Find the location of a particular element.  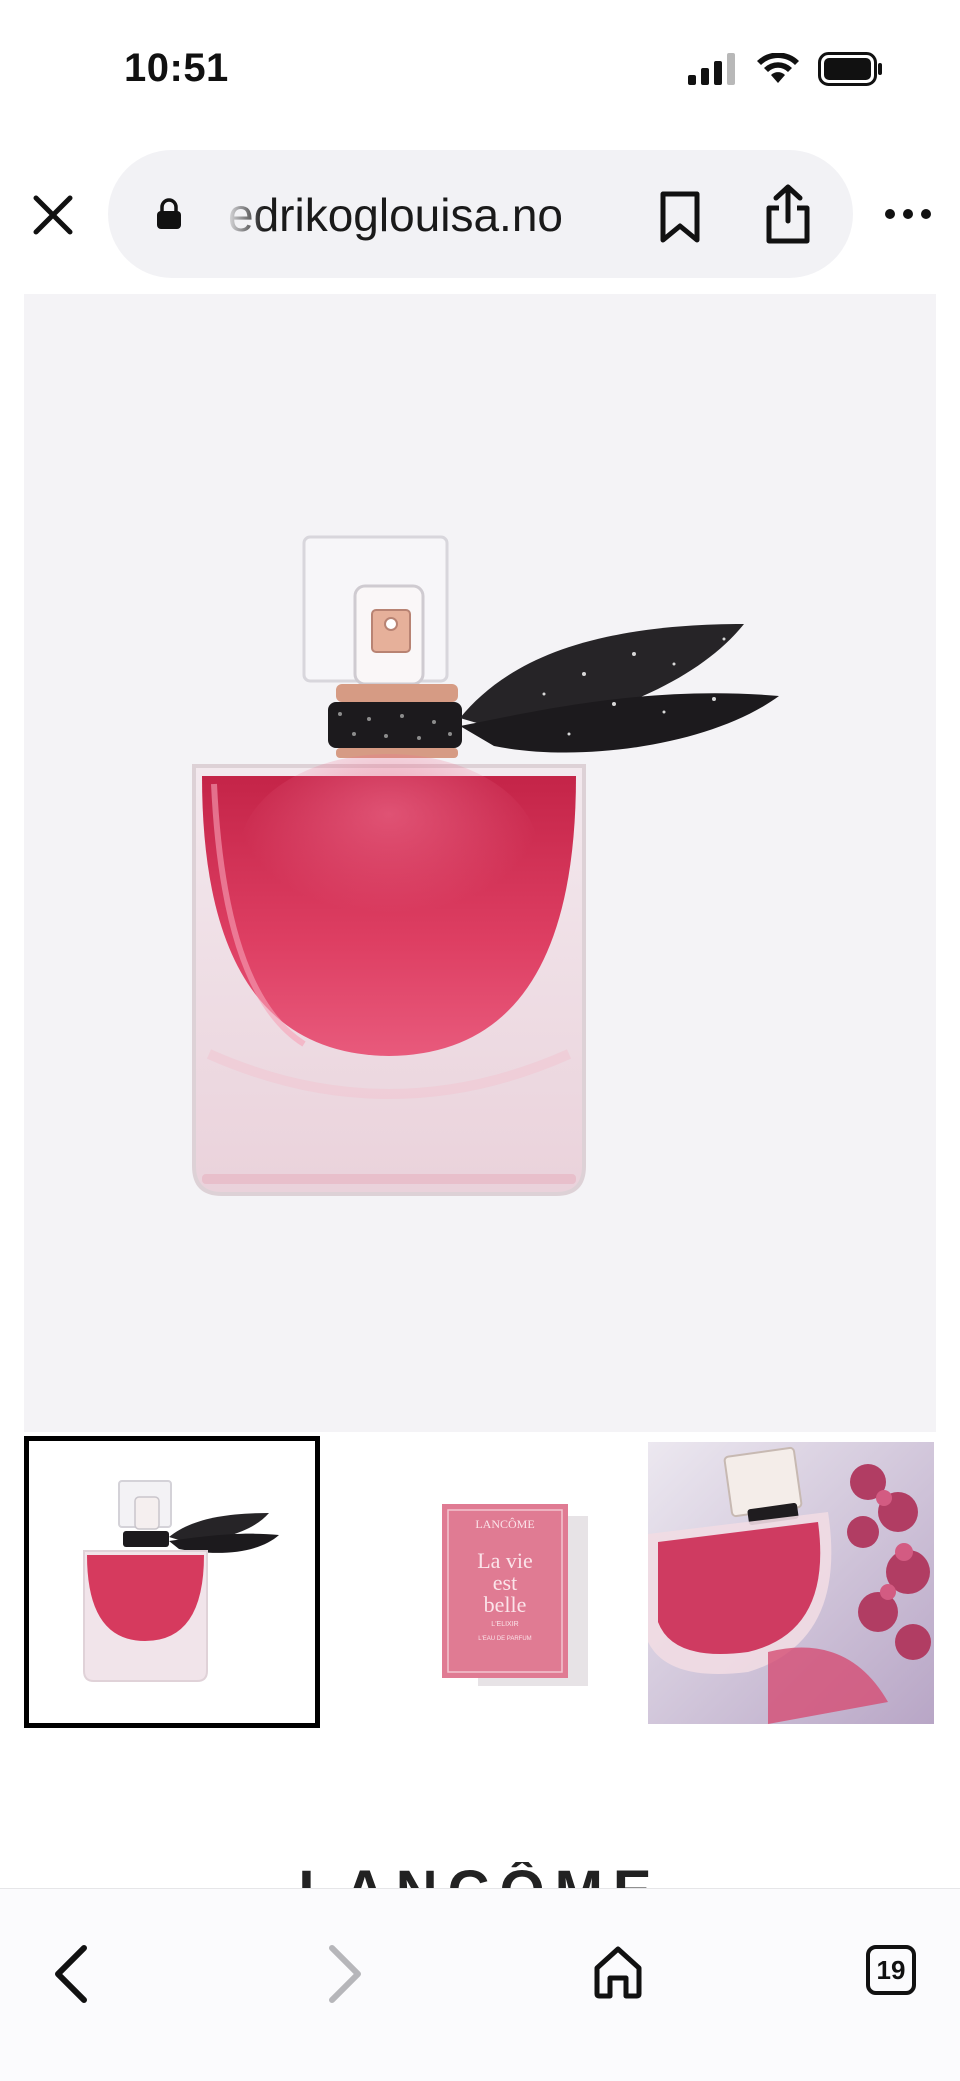

status-icons is located at coordinates (786, 71).